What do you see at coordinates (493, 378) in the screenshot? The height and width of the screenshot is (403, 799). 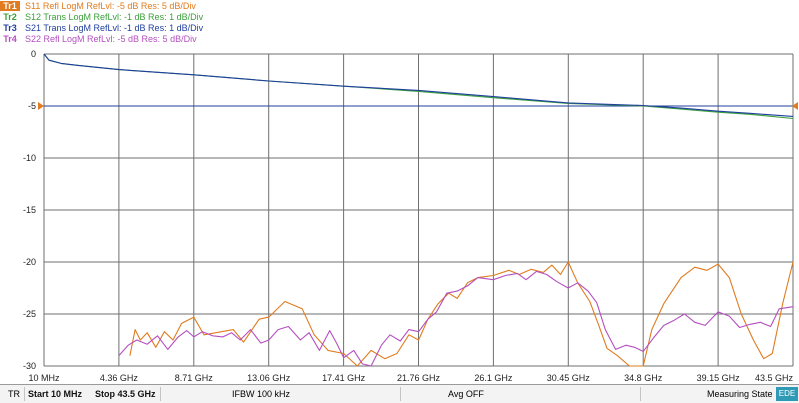 I see `x-tick-label: 26.1 GHz` at bounding box center [493, 378].